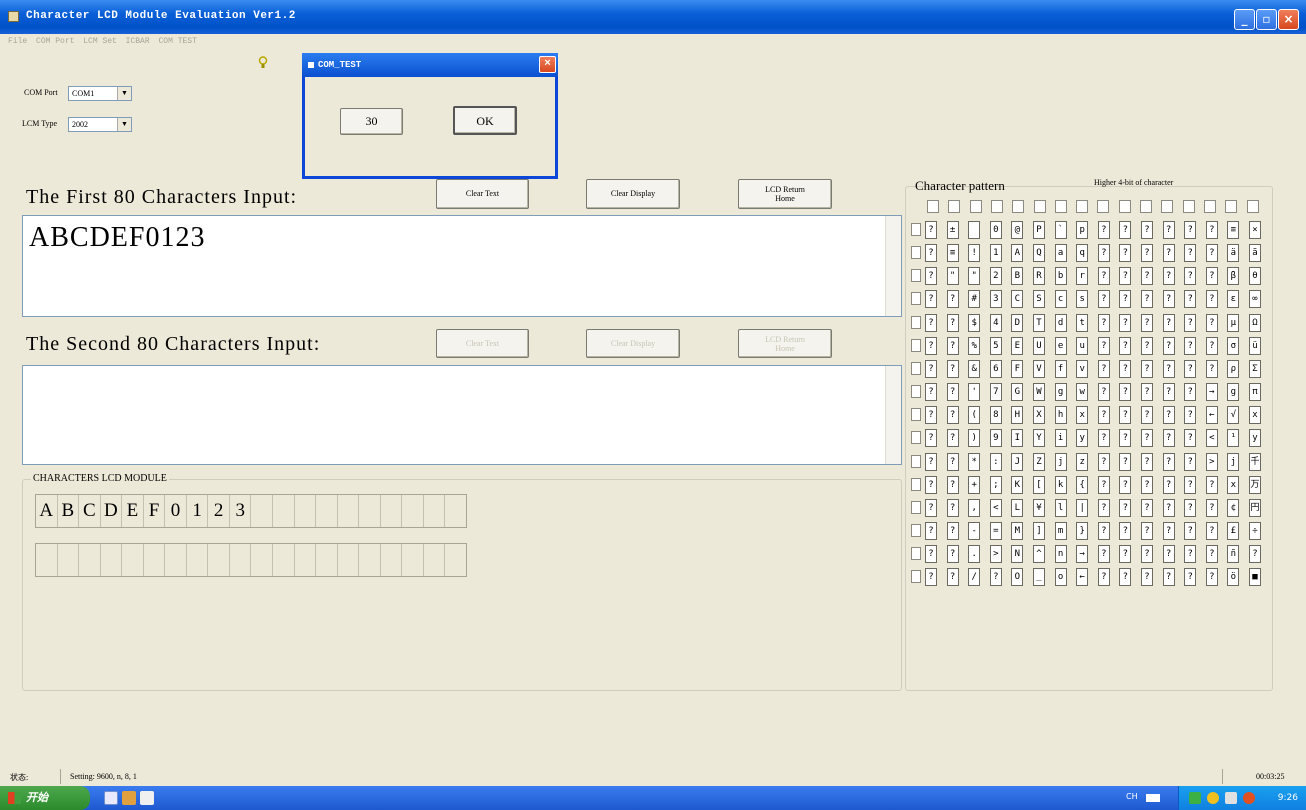 The image size is (1306, 810). Describe the element at coordinates (1233, 415) in the screenshot. I see `pattern-cell: √` at that location.